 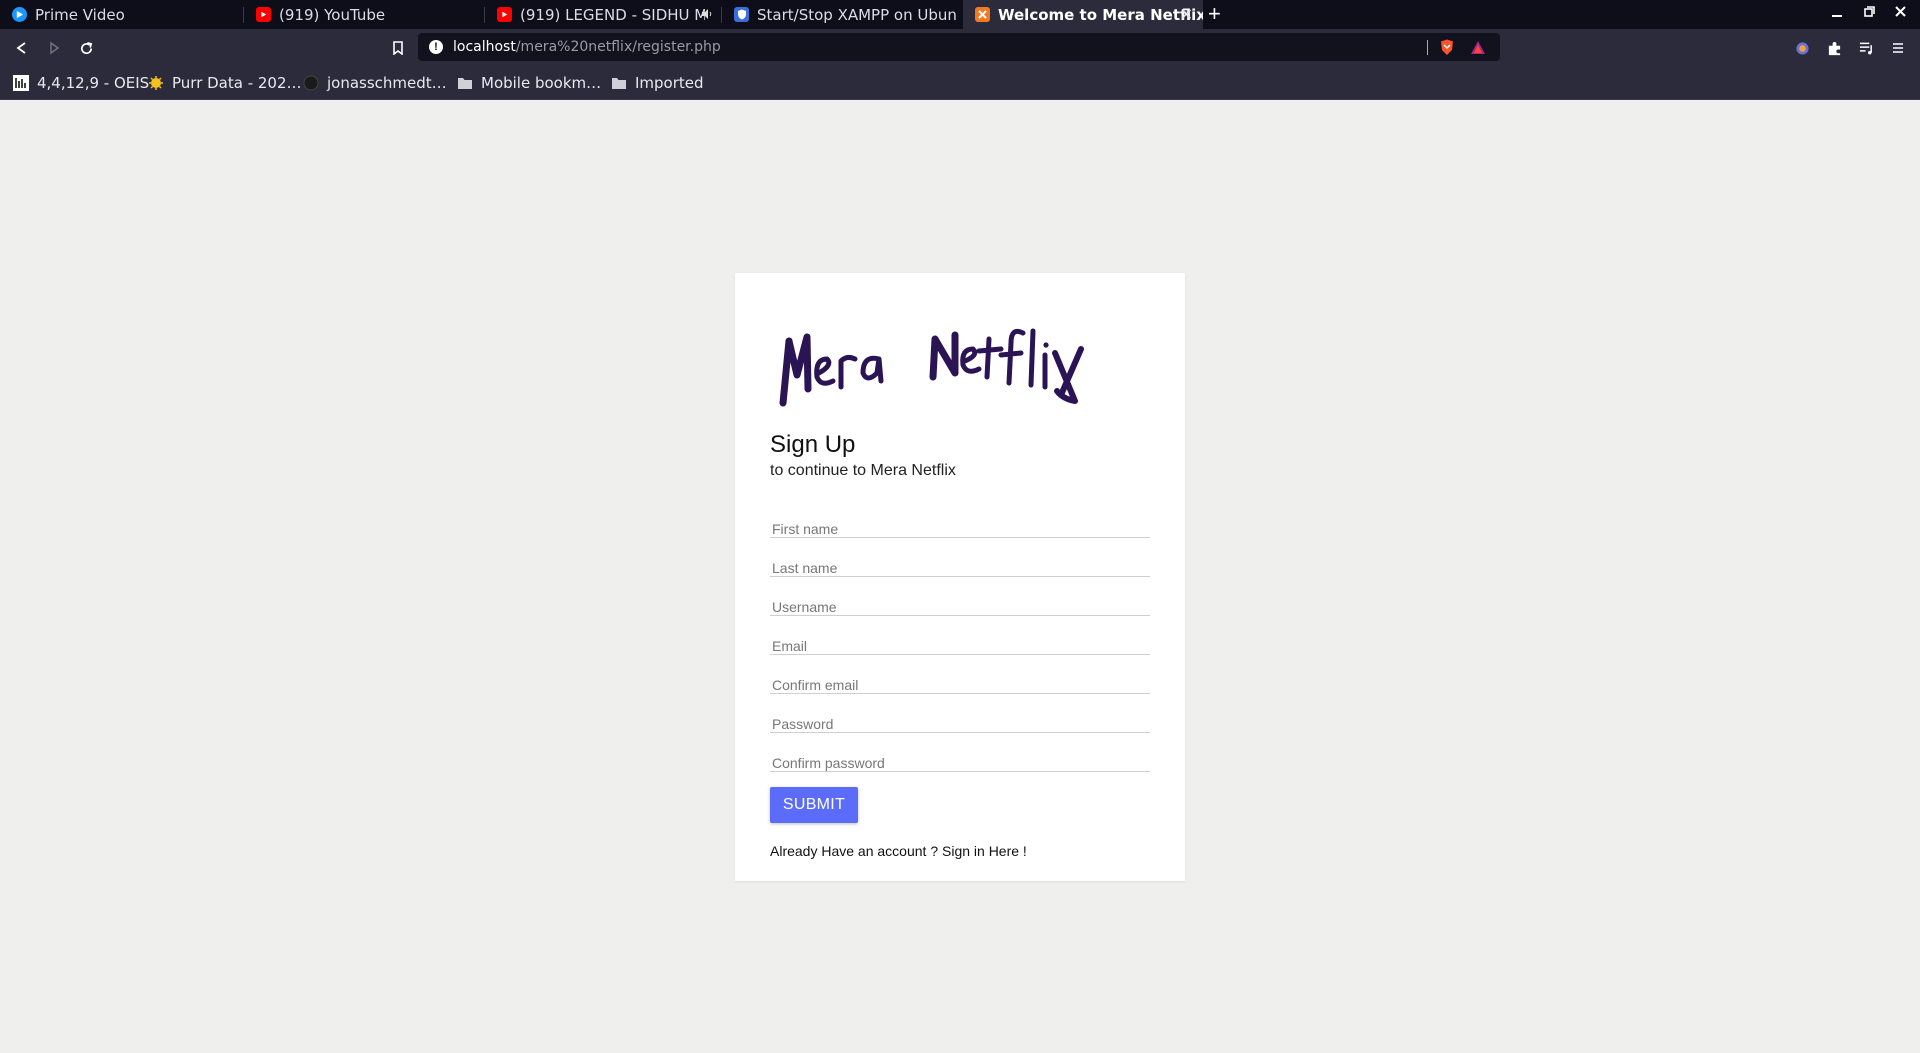 I want to click on close-window-icon, so click(x=1900, y=12).